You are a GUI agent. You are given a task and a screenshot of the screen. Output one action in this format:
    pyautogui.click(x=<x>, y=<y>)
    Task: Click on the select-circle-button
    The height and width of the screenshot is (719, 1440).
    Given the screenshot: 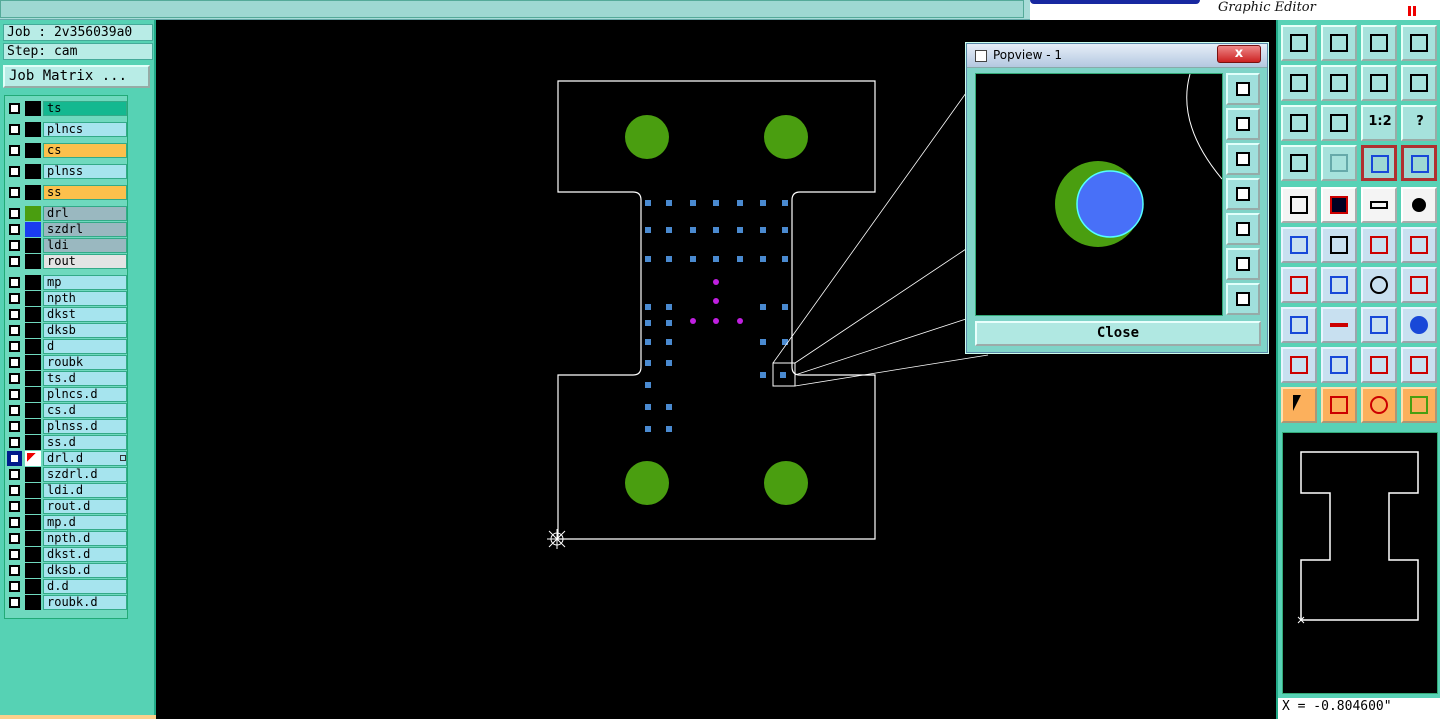 What is the action you would take?
    pyautogui.click(x=1379, y=405)
    